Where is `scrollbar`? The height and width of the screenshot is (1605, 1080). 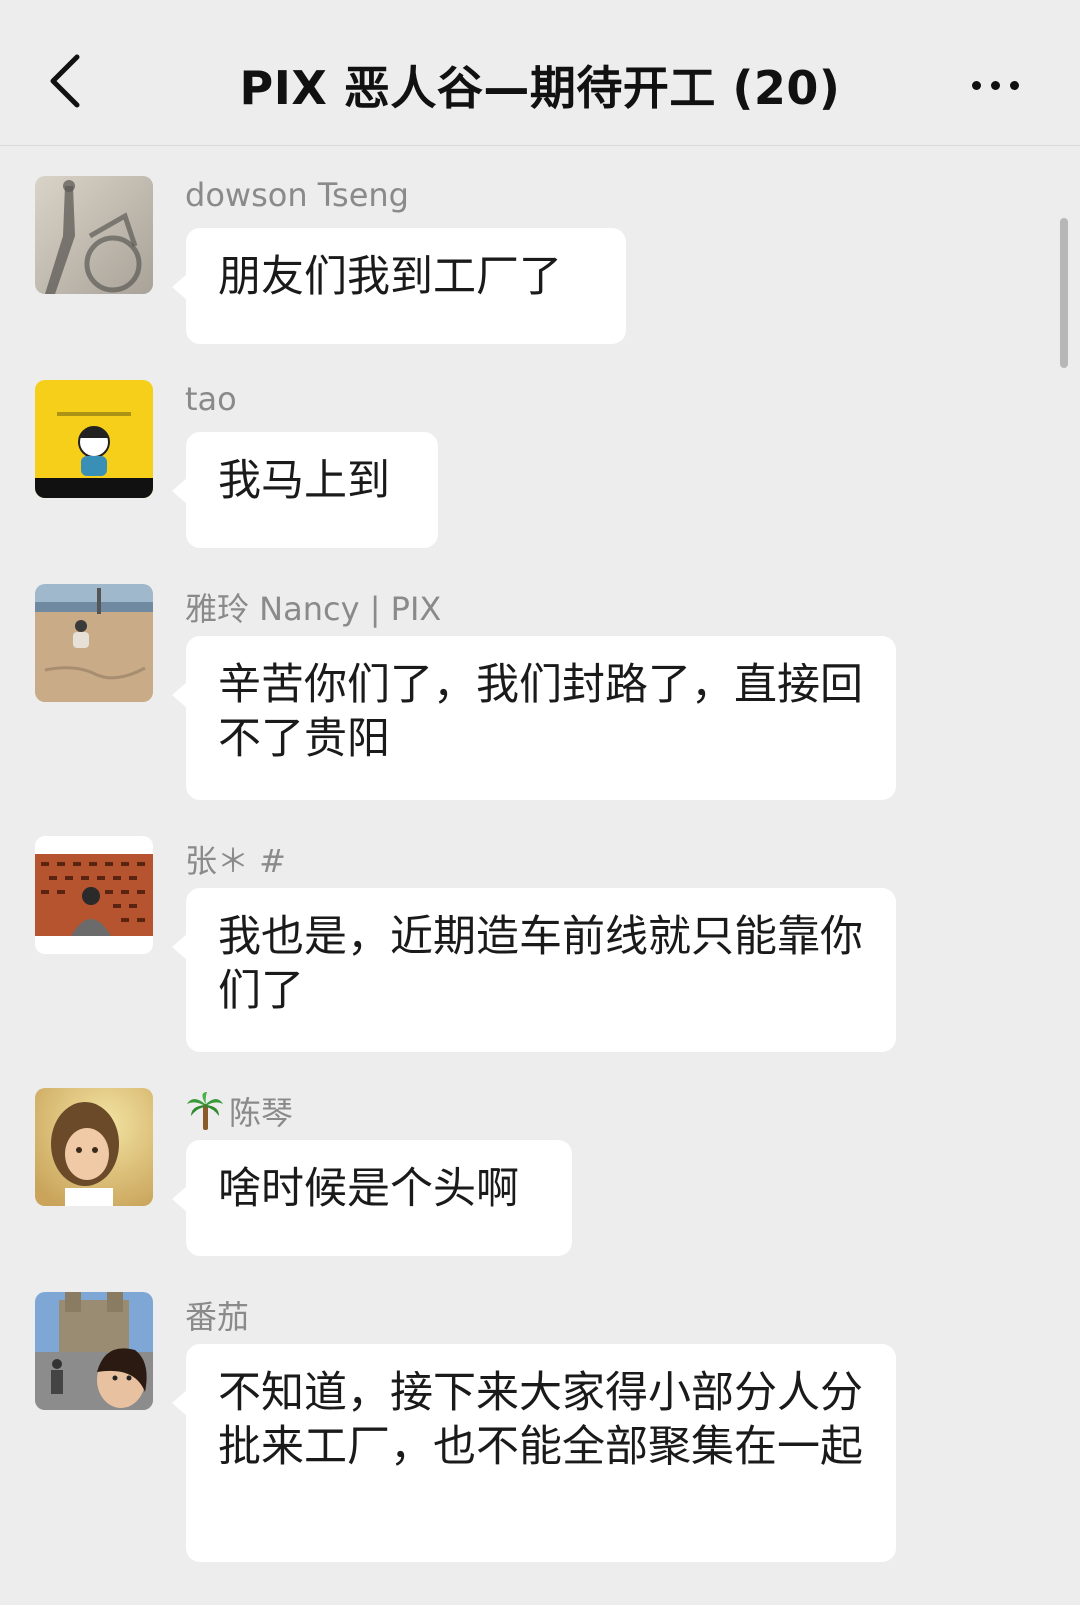
scrollbar is located at coordinates (1064, 293).